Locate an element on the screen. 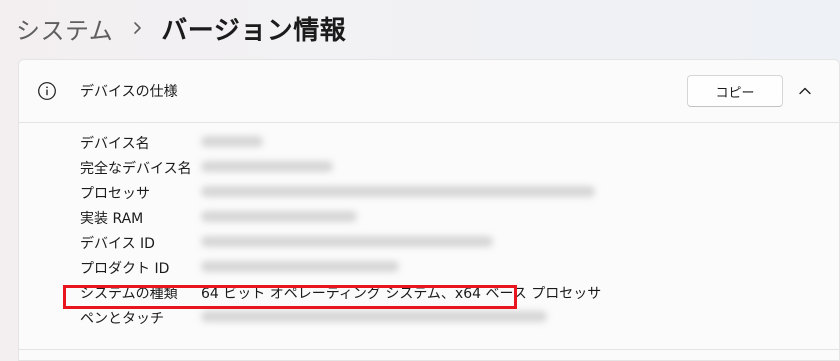  divider is located at coordinates (429, 349).